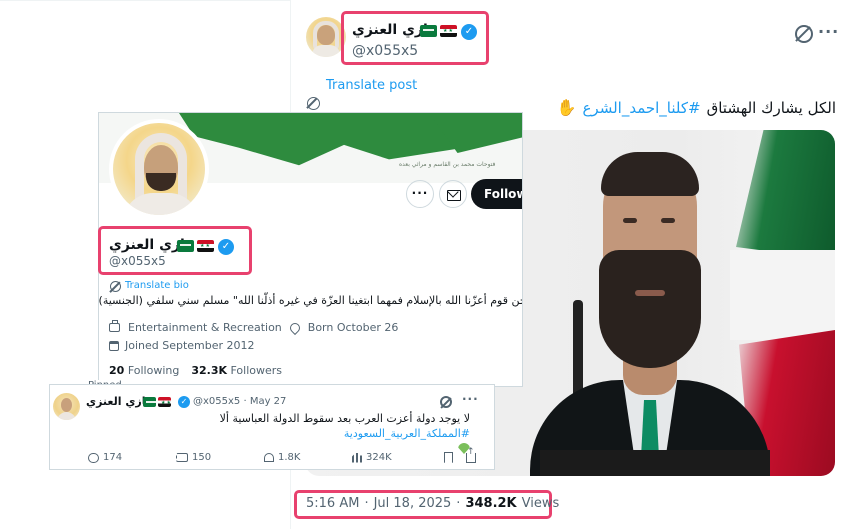 The height and width of the screenshot is (529, 868). Describe the element at coordinates (145, 0) in the screenshot. I see `top-rule` at that location.